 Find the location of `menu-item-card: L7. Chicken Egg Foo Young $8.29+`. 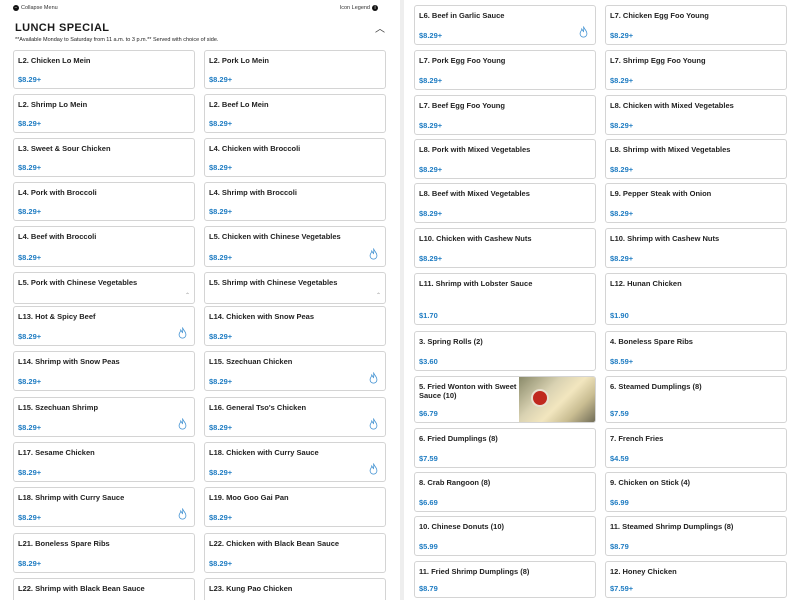

menu-item-card: L7. Chicken Egg Foo Young $8.29+ is located at coordinates (696, 25).